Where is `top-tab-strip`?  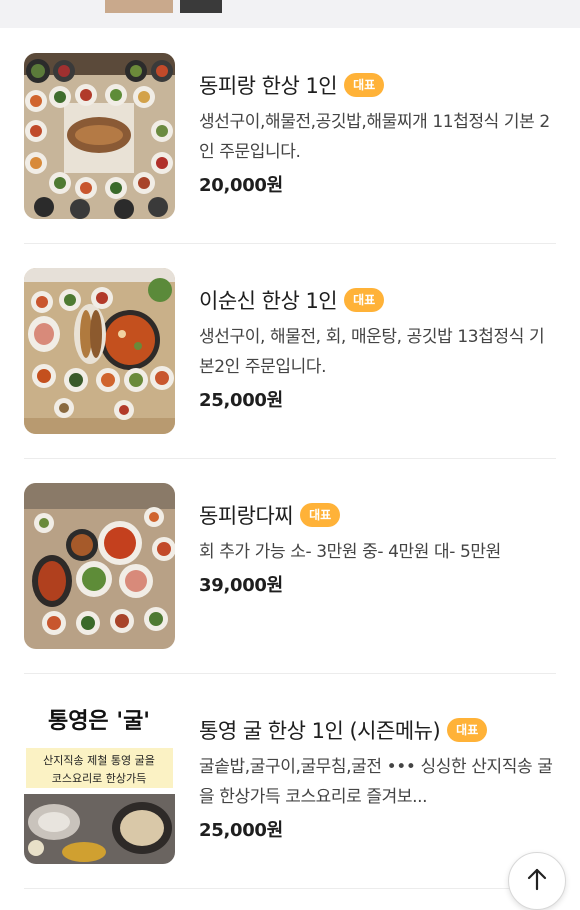 top-tab-strip is located at coordinates (290, 14).